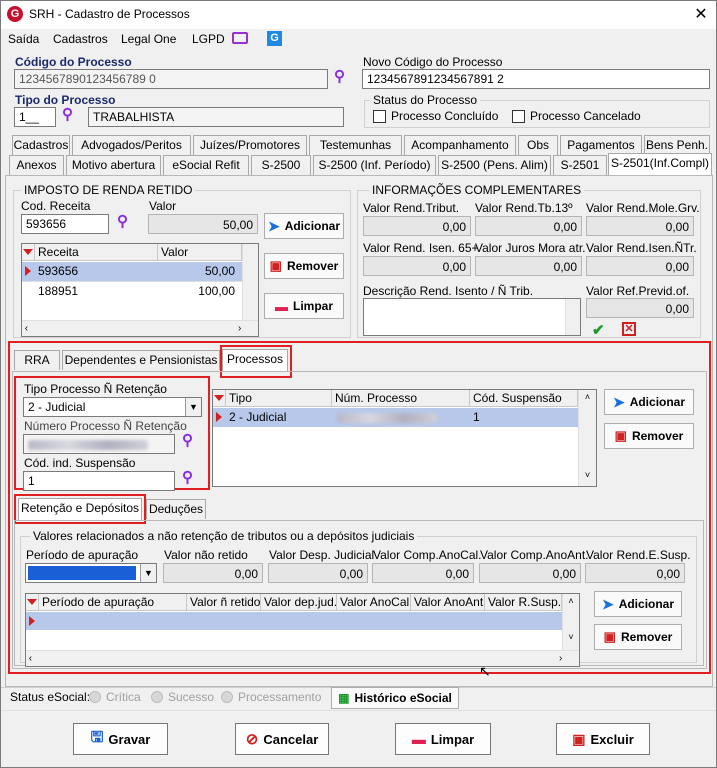 Image resolution: width=717 pixels, height=768 pixels. I want to click on cancelar-button: ⊘ Cancelar, so click(282, 739).